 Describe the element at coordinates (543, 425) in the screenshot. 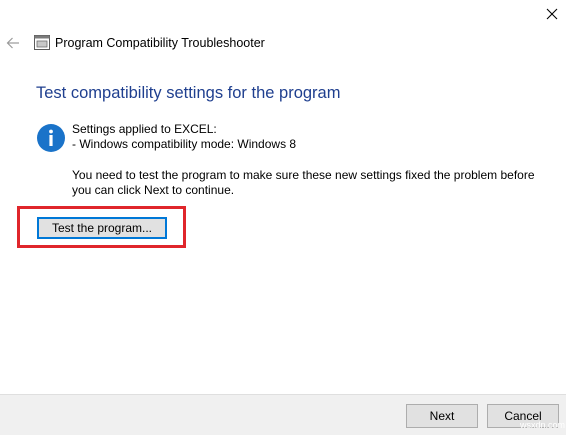

I see `watermark: wsxdn.com` at that location.